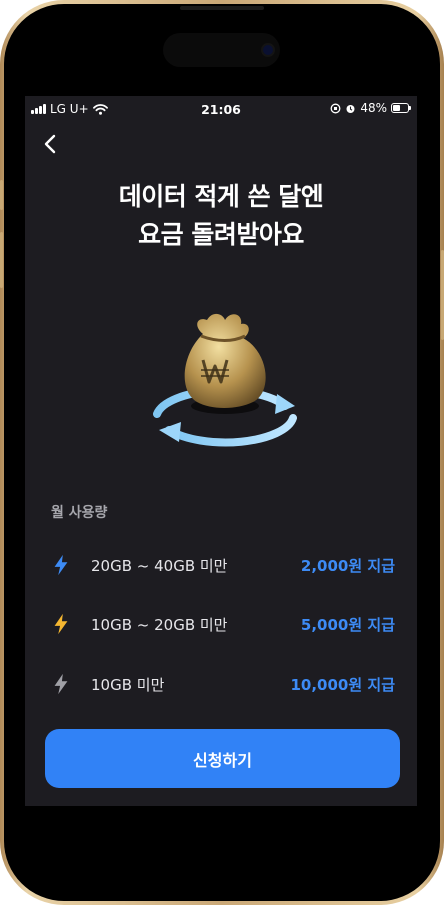 The width and height of the screenshot is (444, 905). Describe the element at coordinates (159, 624) in the screenshot. I see `tier-range: 10GB ~ 20GB 미만` at that location.